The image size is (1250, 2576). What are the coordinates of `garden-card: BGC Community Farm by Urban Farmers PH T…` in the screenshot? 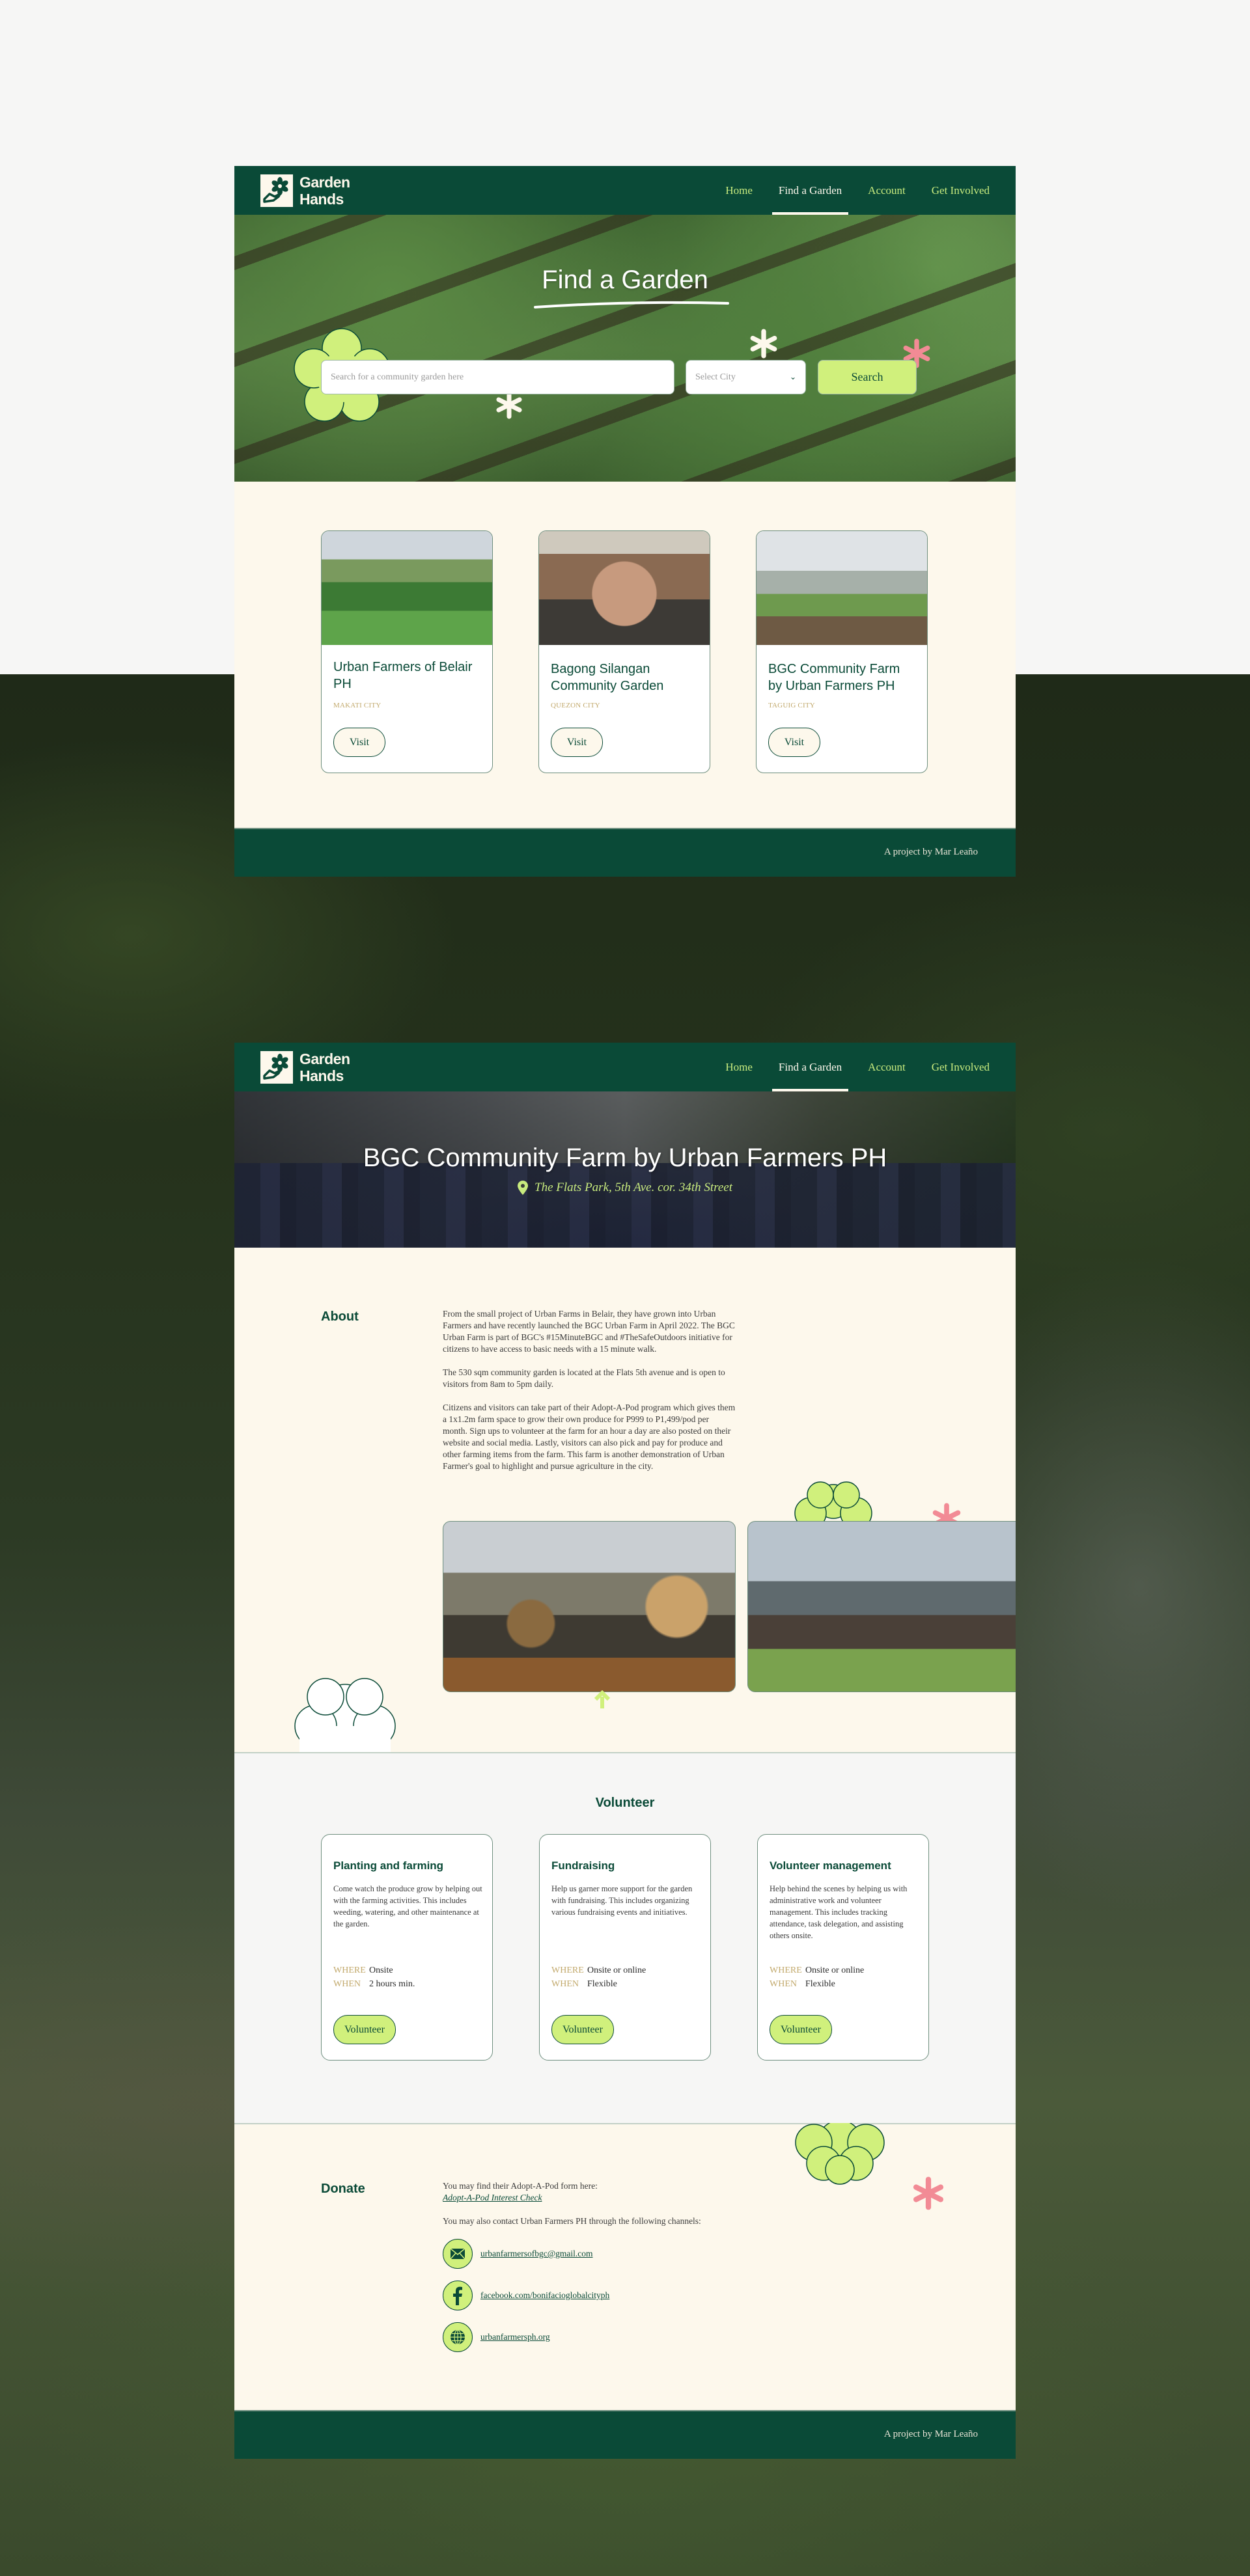 It's located at (842, 652).